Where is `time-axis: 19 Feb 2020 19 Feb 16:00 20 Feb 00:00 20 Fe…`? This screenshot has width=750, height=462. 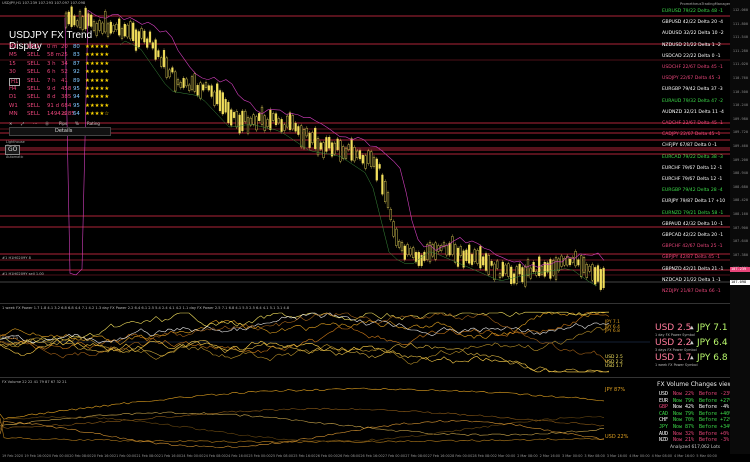
time-axis: 19 Feb 2020 19 Feb 16:00 20 Feb 00:00 20 Fe… is located at coordinates (375, 458).